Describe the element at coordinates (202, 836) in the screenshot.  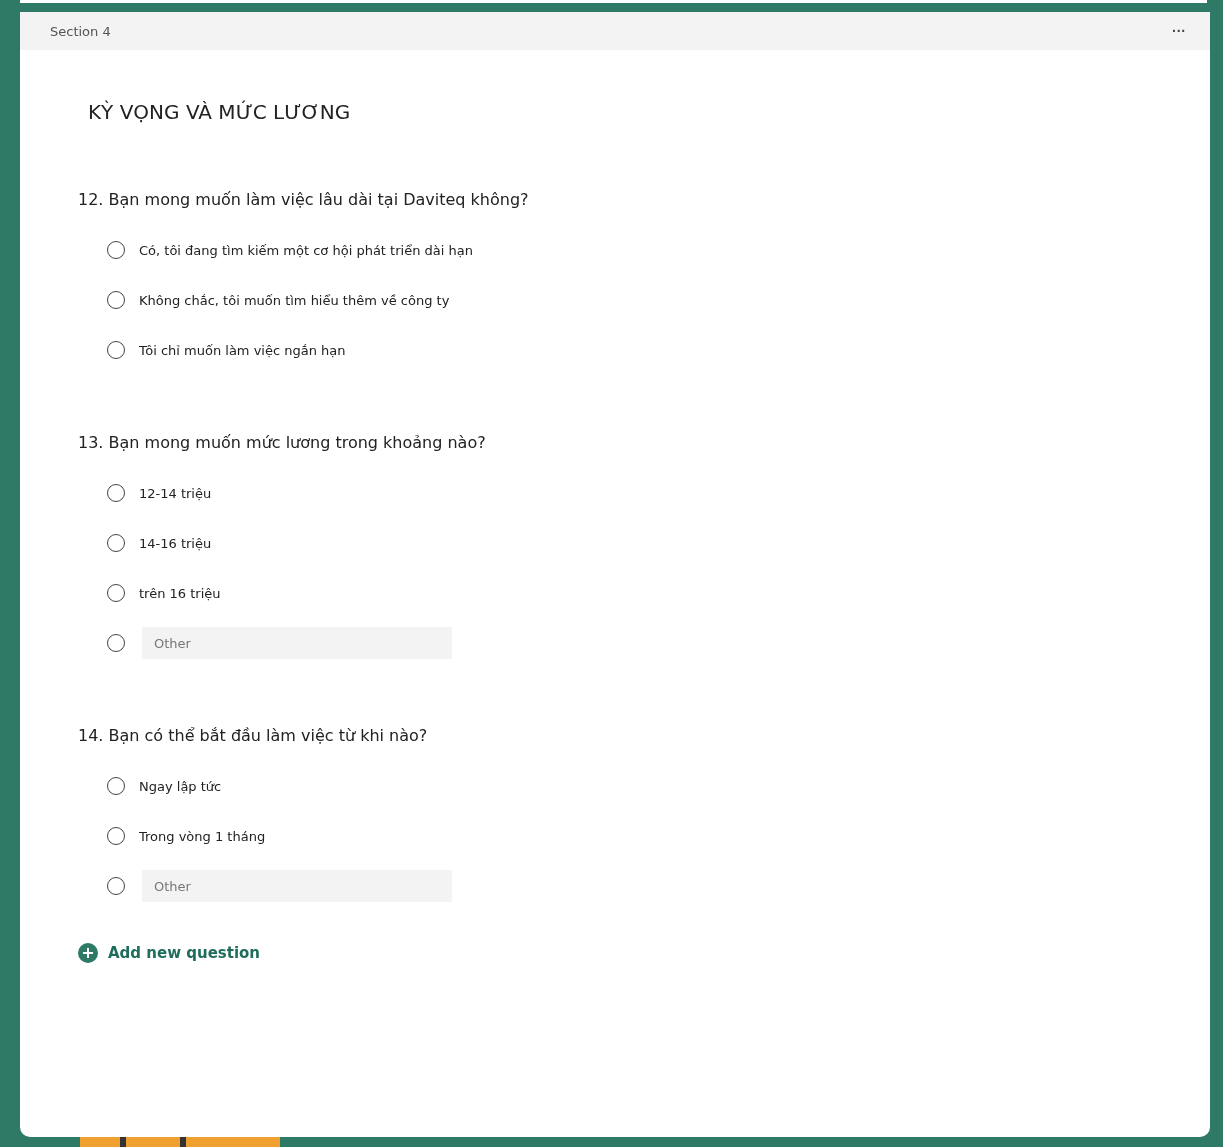
I see `option-label: Trong vòng 1 tháng` at that location.